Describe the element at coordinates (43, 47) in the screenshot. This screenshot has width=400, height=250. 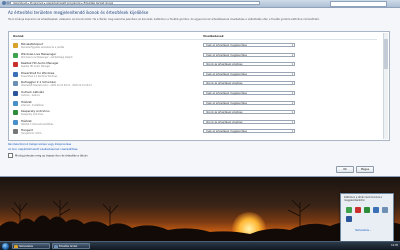
I see `app-subtitle: Rendszerfigyelési üzenetek és a javítás` at that location.